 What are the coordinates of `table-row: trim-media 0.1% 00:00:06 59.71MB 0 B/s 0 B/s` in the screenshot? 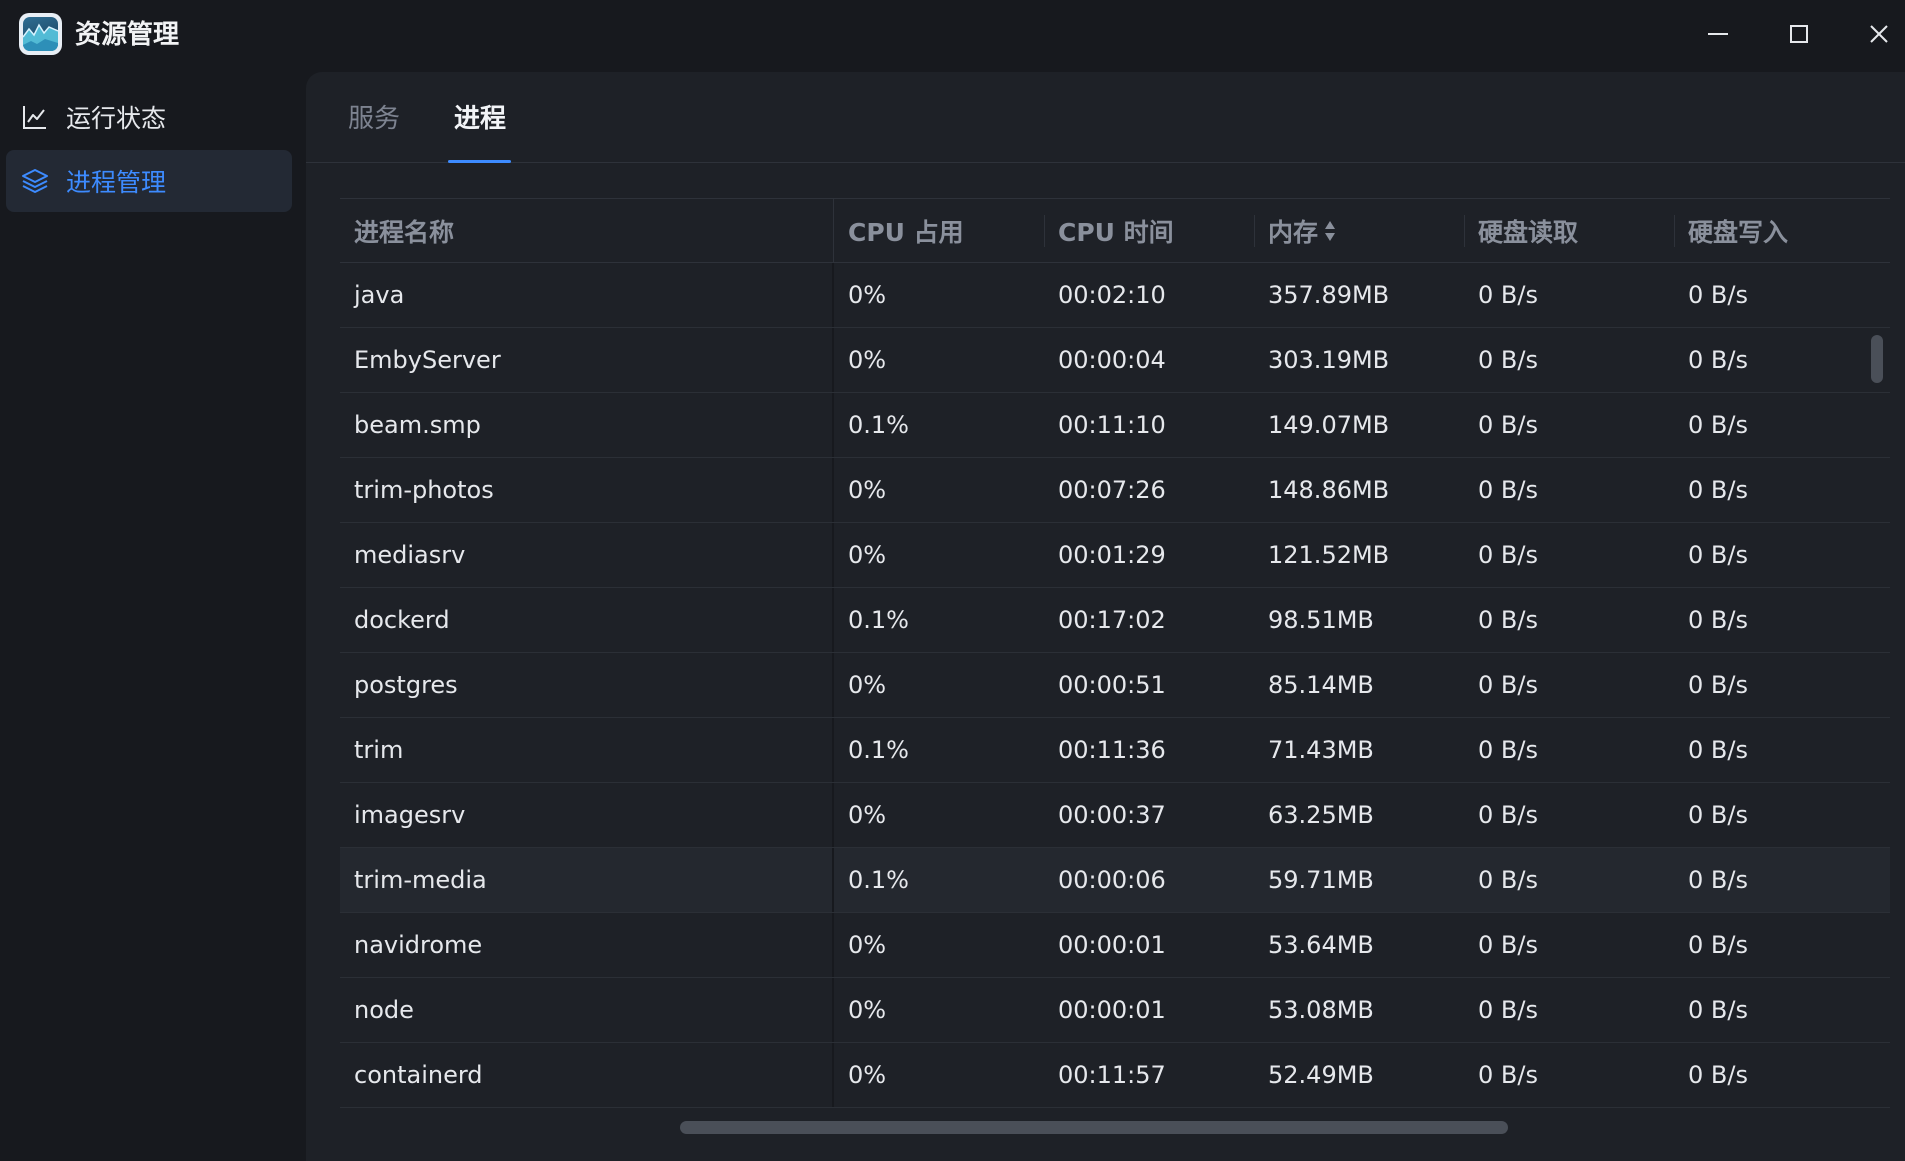 It's located at (1115, 880).